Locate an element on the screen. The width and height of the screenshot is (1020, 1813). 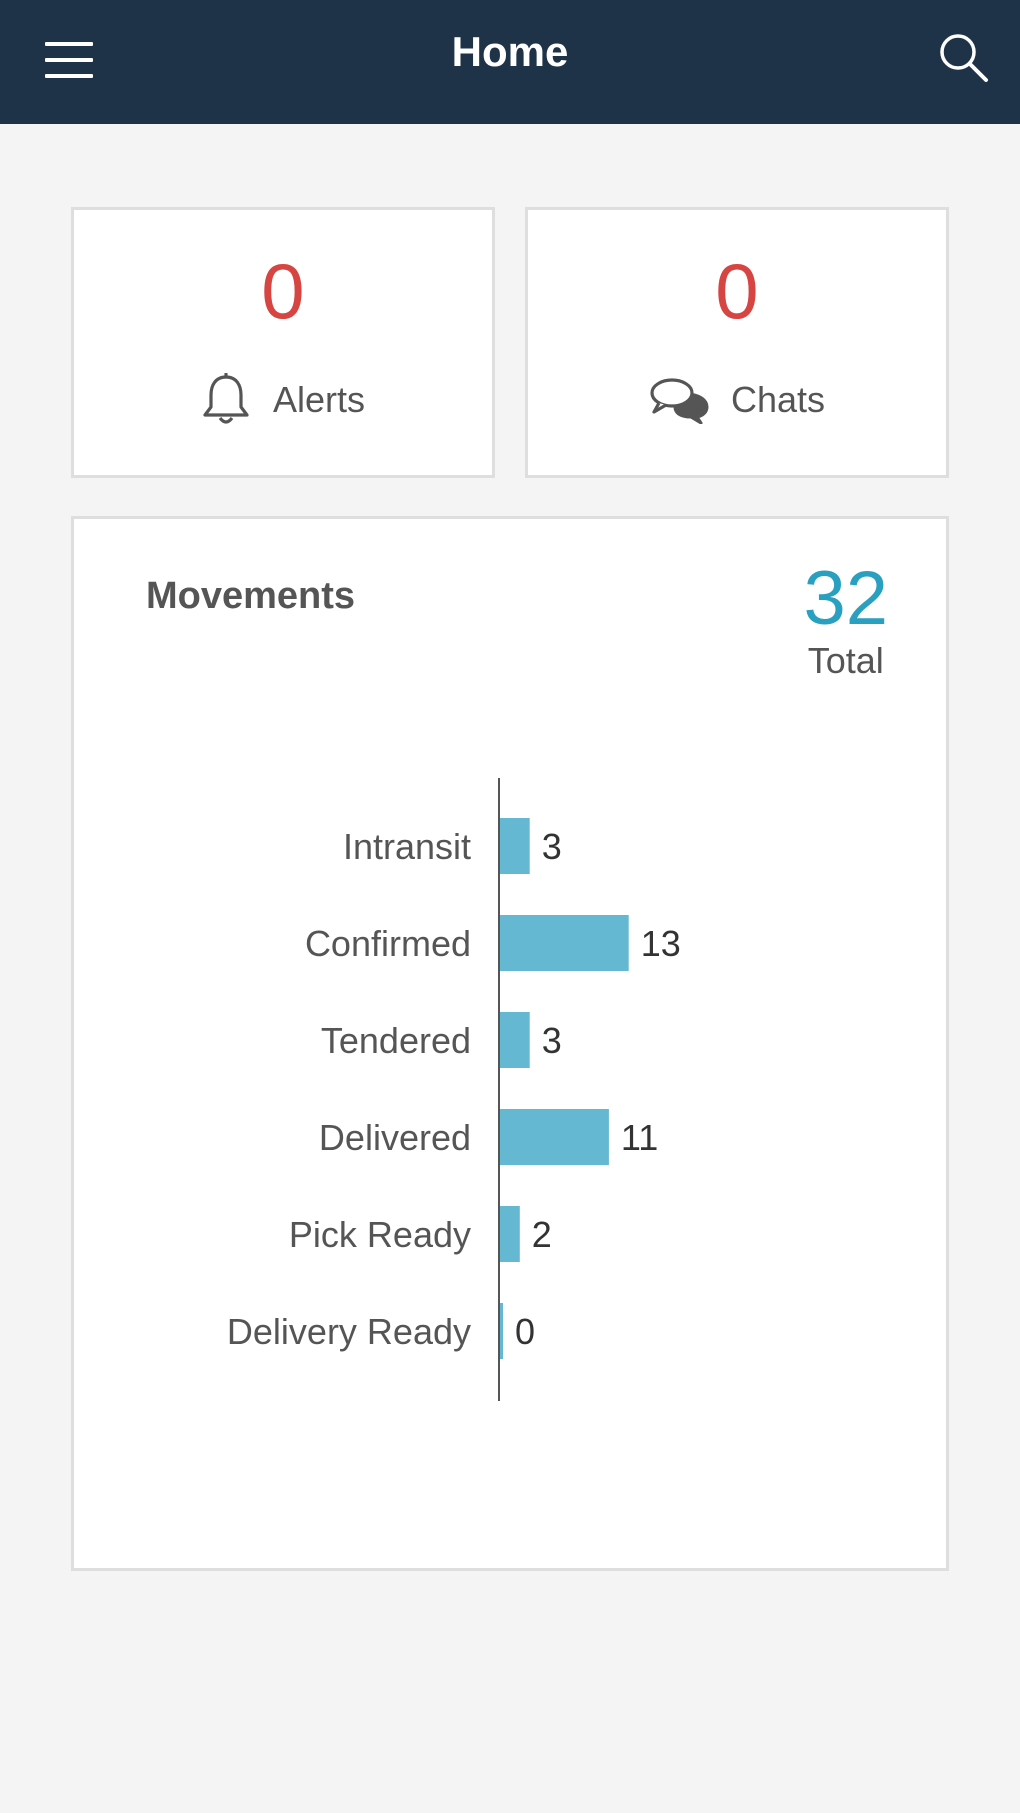
chats-card: 0 Chats is located at coordinates (737, 342).